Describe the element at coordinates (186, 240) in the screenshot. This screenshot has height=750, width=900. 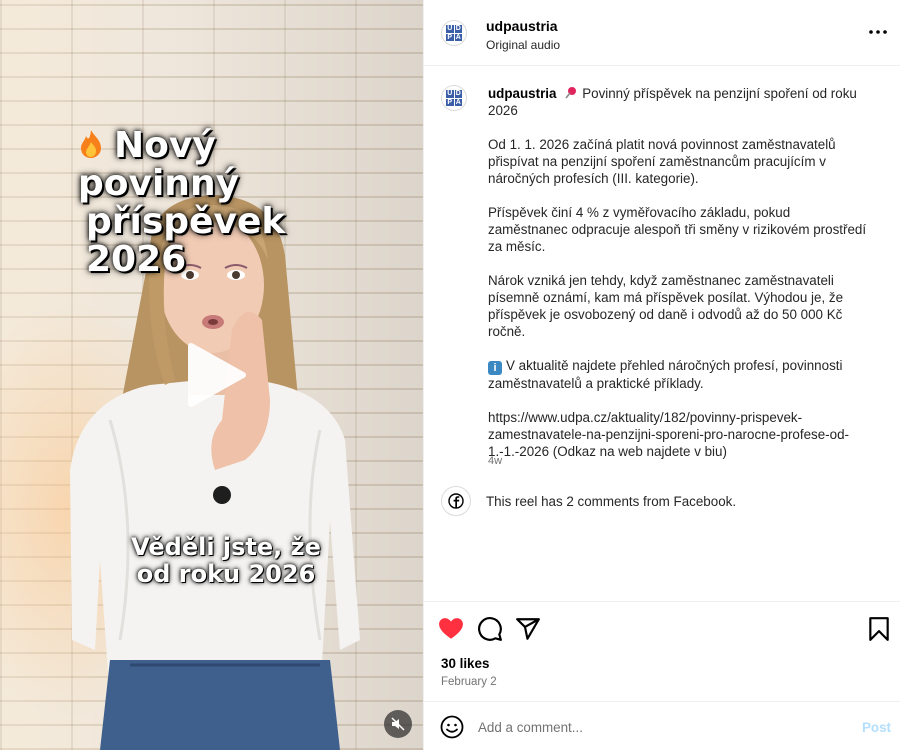
I see `video-title-line2: příspěvek 2026` at that location.